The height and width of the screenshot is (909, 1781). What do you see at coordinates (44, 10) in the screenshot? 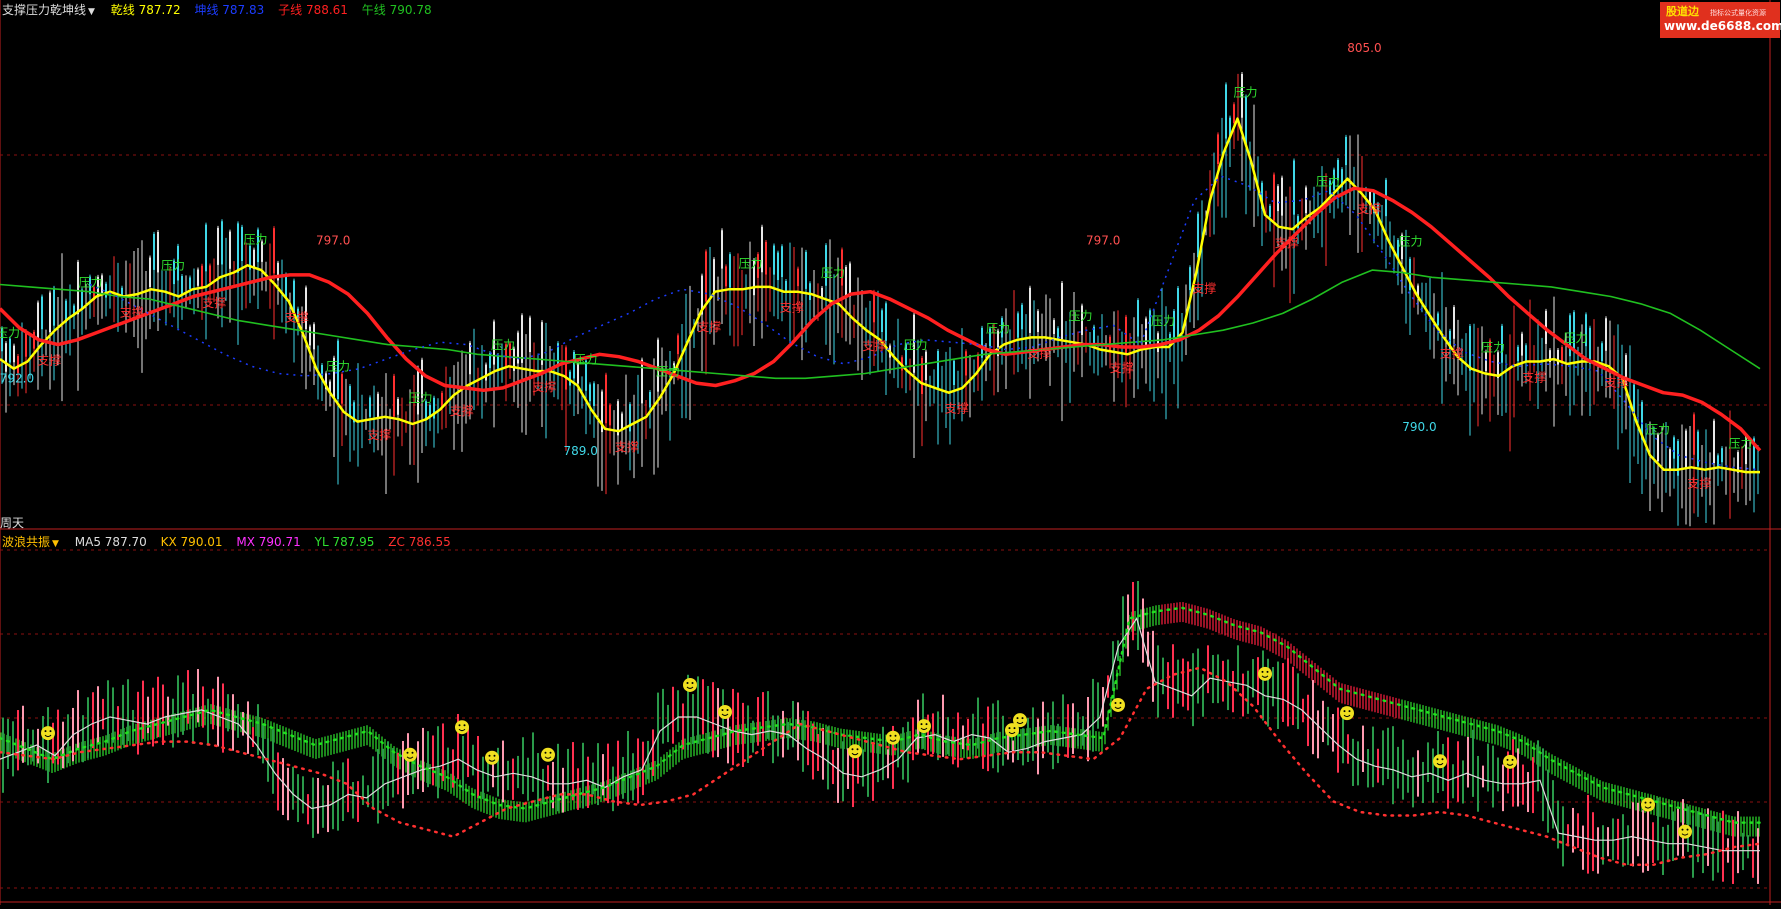
I see `upper-indicator-name: 支撑压力乾坤线` at bounding box center [44, 10].